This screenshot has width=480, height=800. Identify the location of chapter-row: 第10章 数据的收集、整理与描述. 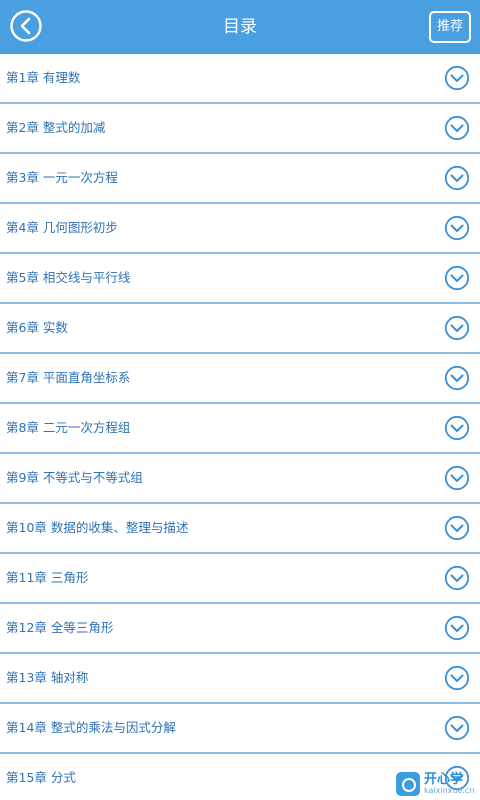
(240, 529).